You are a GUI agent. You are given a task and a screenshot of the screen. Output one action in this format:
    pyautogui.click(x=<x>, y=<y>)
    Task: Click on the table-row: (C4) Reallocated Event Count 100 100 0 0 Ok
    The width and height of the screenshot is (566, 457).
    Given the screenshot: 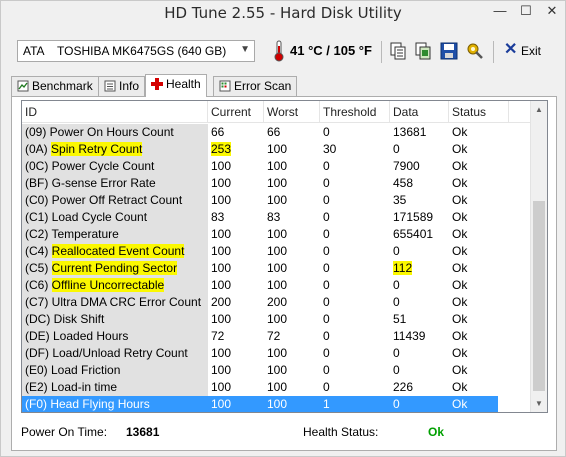 What is the action you would take?
    pyautogui.click(x=276, y=251)
    